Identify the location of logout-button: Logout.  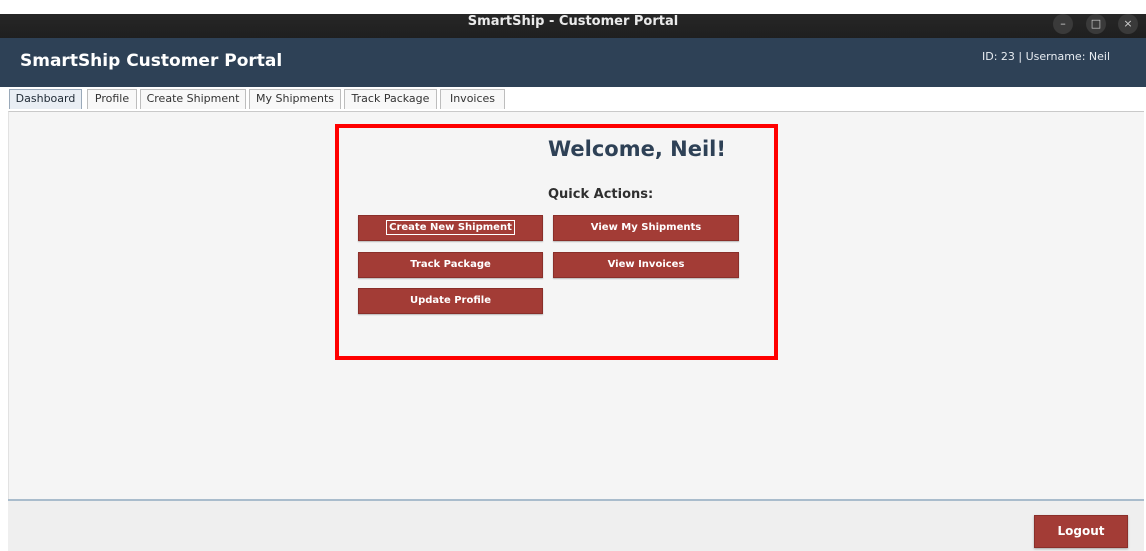
(1081, 531).